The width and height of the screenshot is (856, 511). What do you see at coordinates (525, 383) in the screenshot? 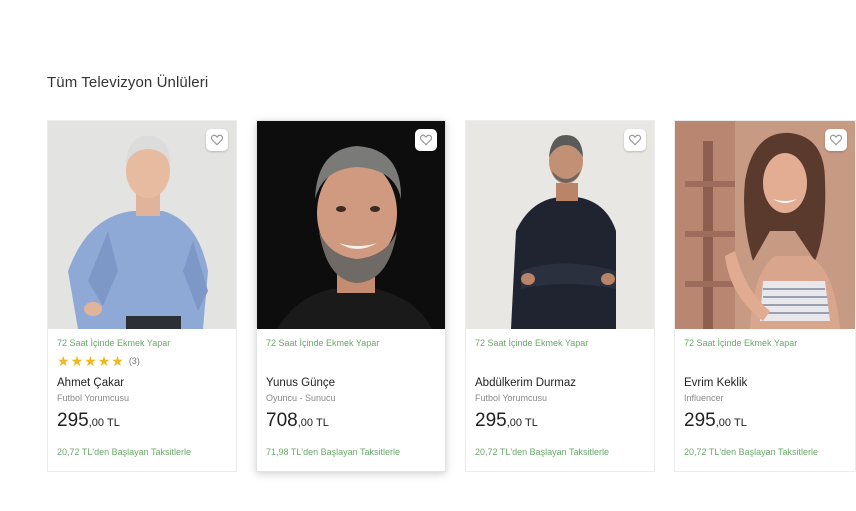
I see `celebrity-name: Abdülkerim Durmaz` at bounding box center [525, 383].